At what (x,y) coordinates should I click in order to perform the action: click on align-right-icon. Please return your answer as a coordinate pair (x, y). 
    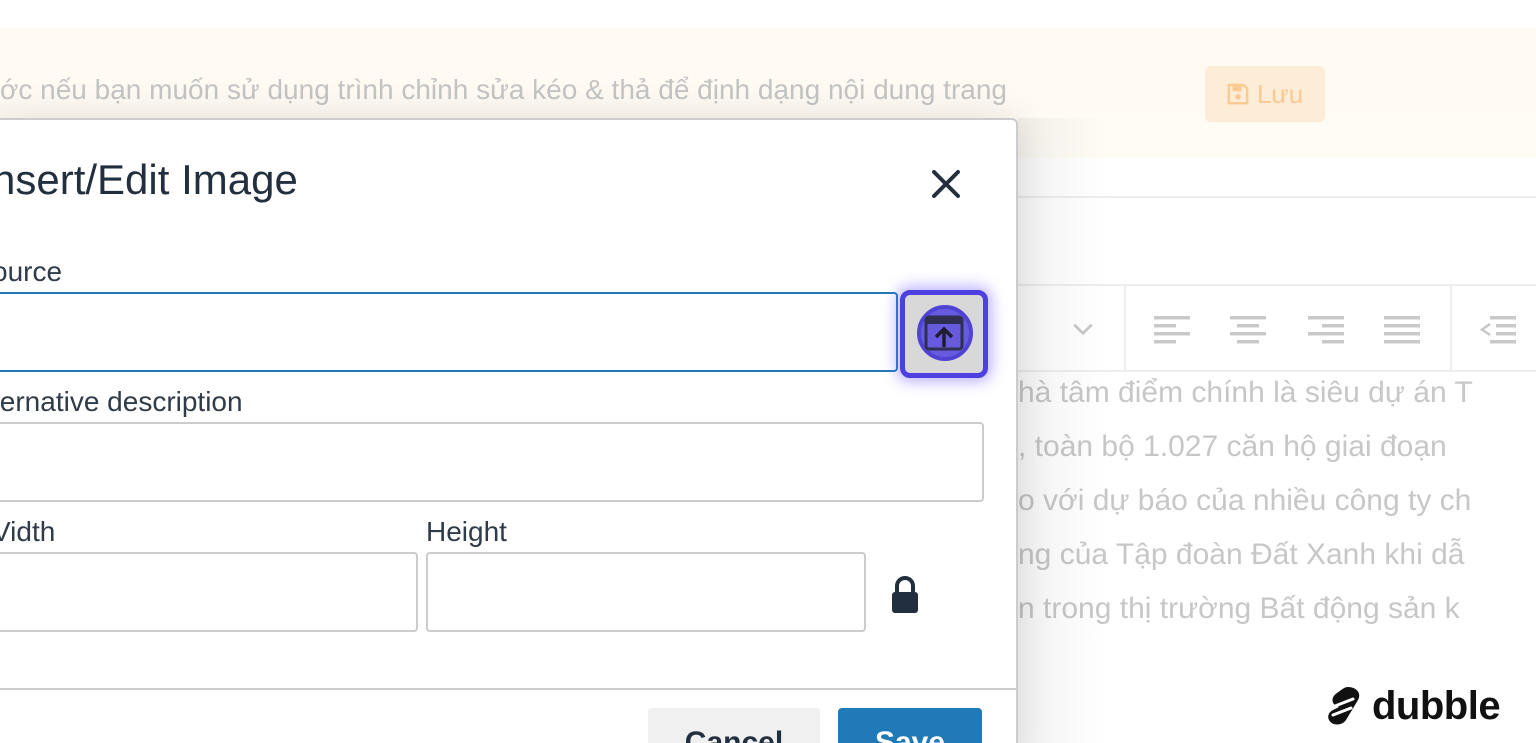
    Looking at the image, I should click on (1326, 330).